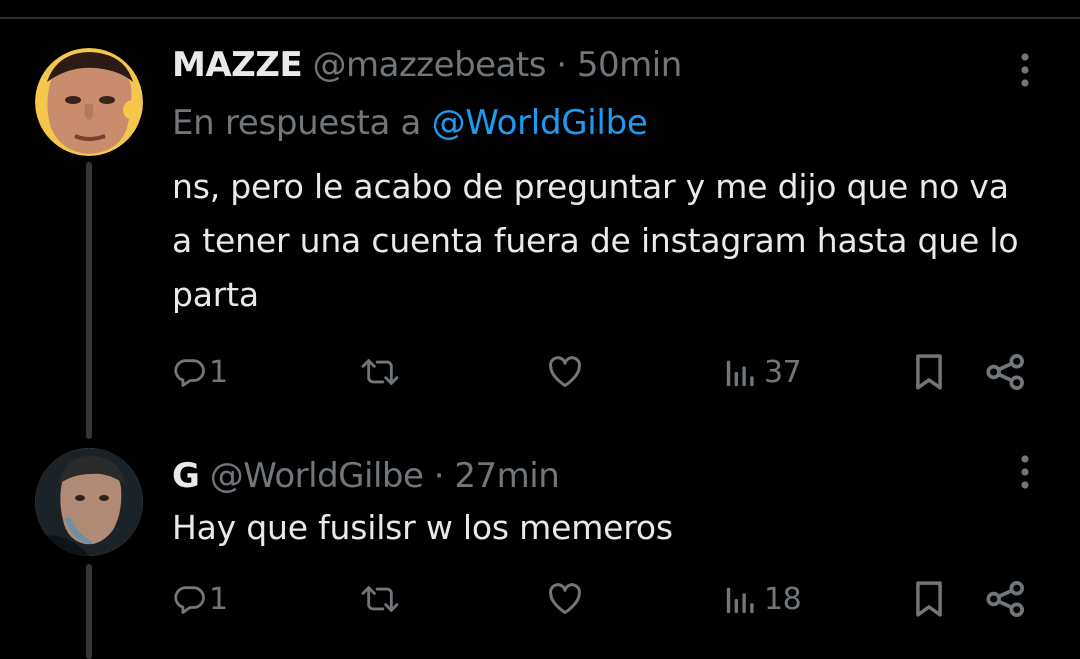 This screenshot has height=659, width=1080. I want to click on user-handle: @mazzebeats, so click(430, 65).